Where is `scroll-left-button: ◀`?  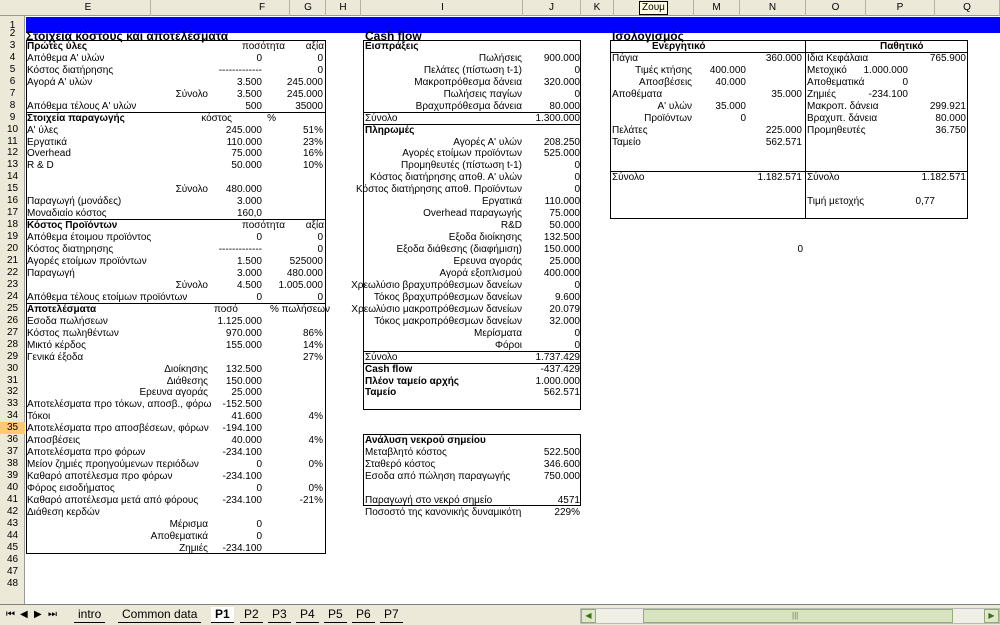
scroll-left-button: ◀ is located at coordinates (588, 616).